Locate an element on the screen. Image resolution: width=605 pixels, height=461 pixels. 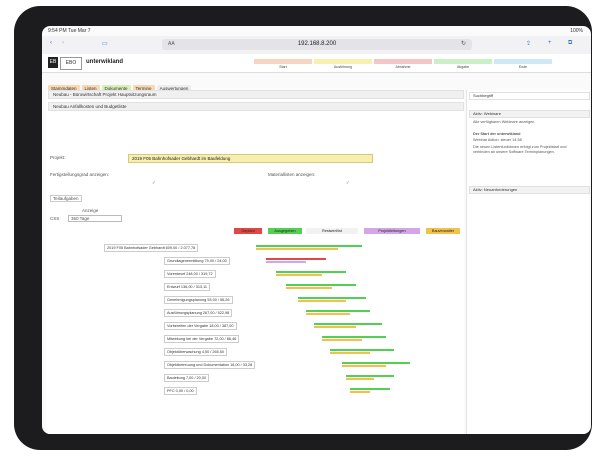
gantt-row-label: Vorentwurf 248,00 / 319,72 is located at coordinates (190, 274).